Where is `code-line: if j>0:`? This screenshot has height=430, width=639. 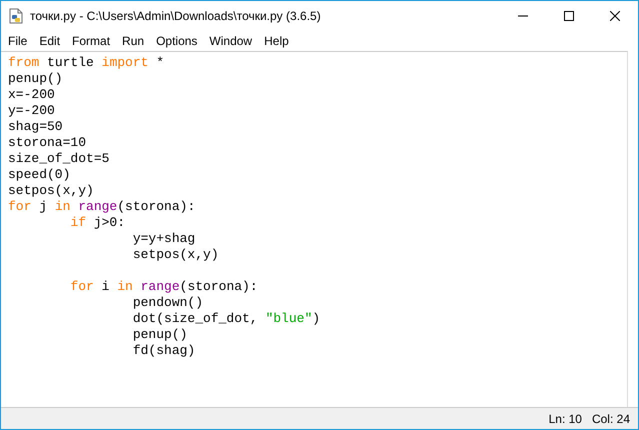
code-line: if j>0: is located at coordinates (97, 223).